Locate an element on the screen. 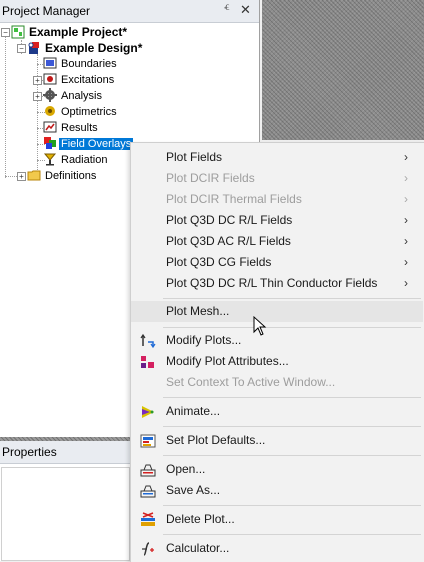  tree-node-field-overlays: Field Overlays is located at coordinates (88, 144).